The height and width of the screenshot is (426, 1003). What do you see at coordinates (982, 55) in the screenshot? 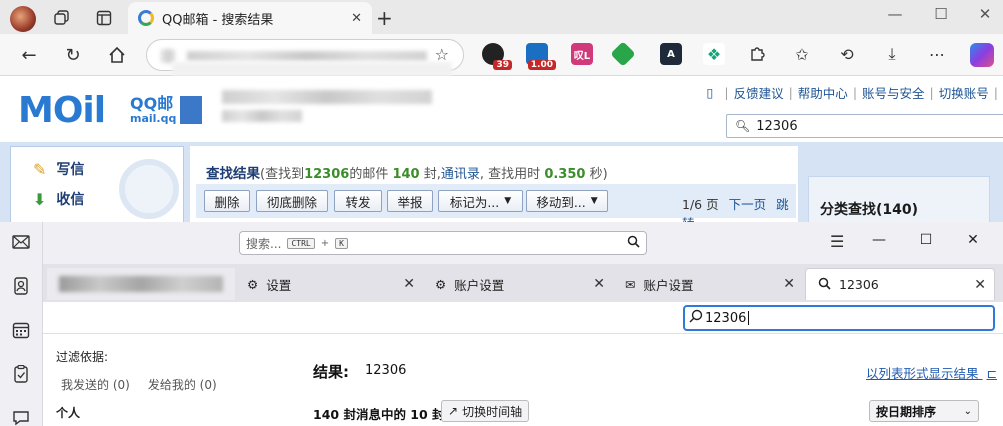
I see `copilot-icon` at bounding box center [982, 55].